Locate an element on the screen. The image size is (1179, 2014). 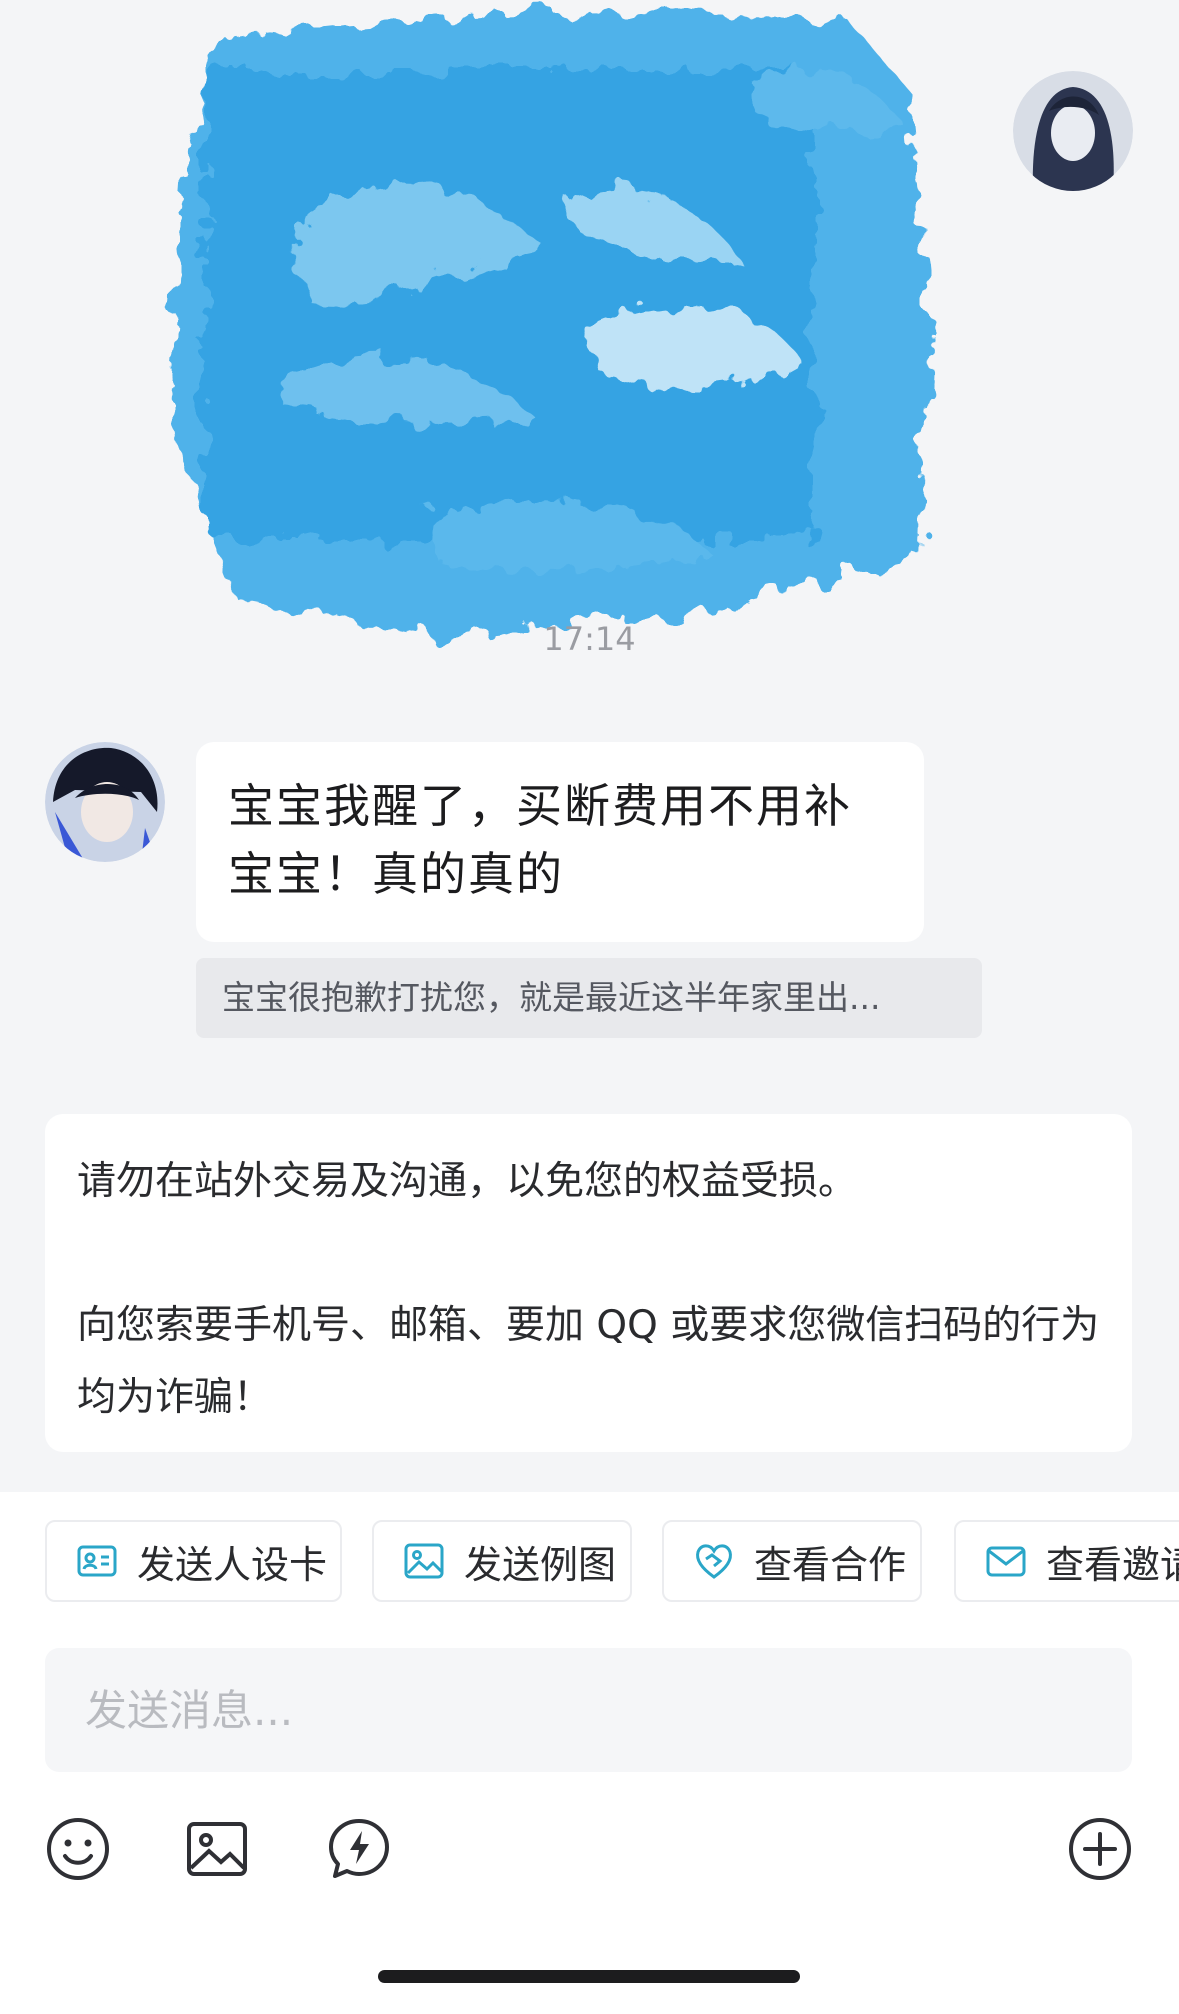
chip-label: 查看邀请 is located at coordinates (1112, 1564).